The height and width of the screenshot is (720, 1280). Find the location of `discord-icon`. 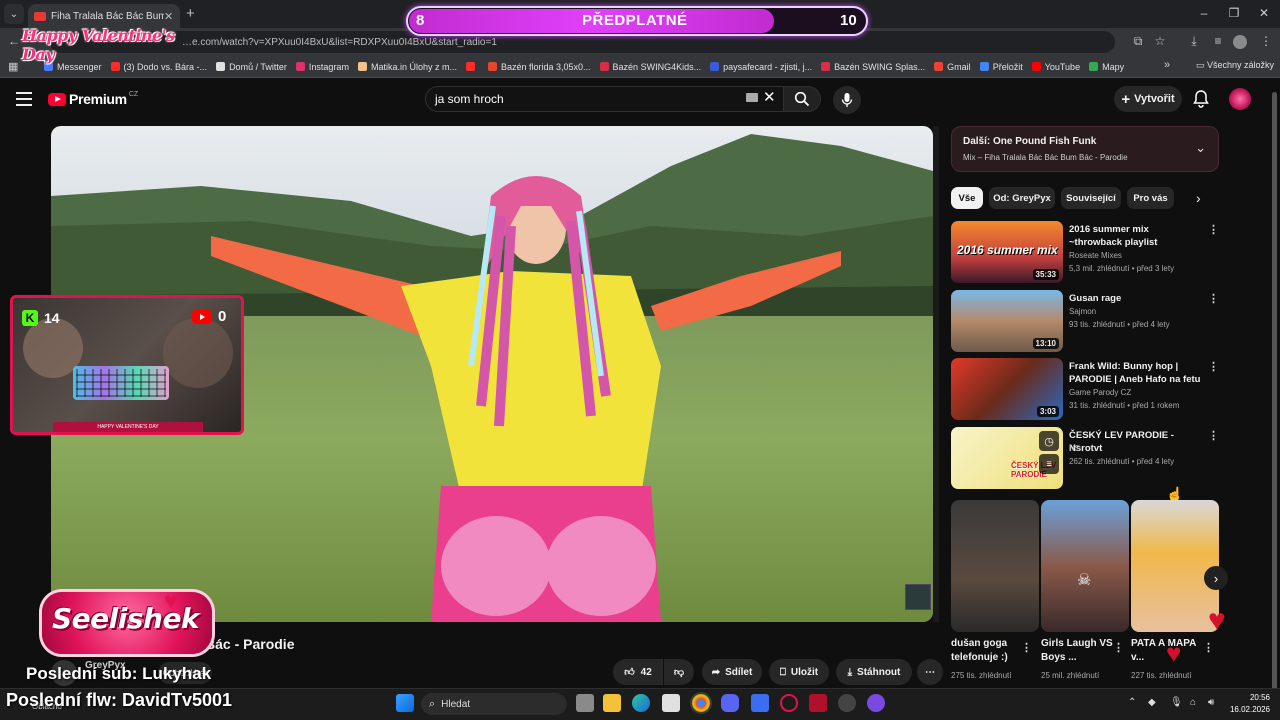

discord-icon is located at coordinates (730, 703).